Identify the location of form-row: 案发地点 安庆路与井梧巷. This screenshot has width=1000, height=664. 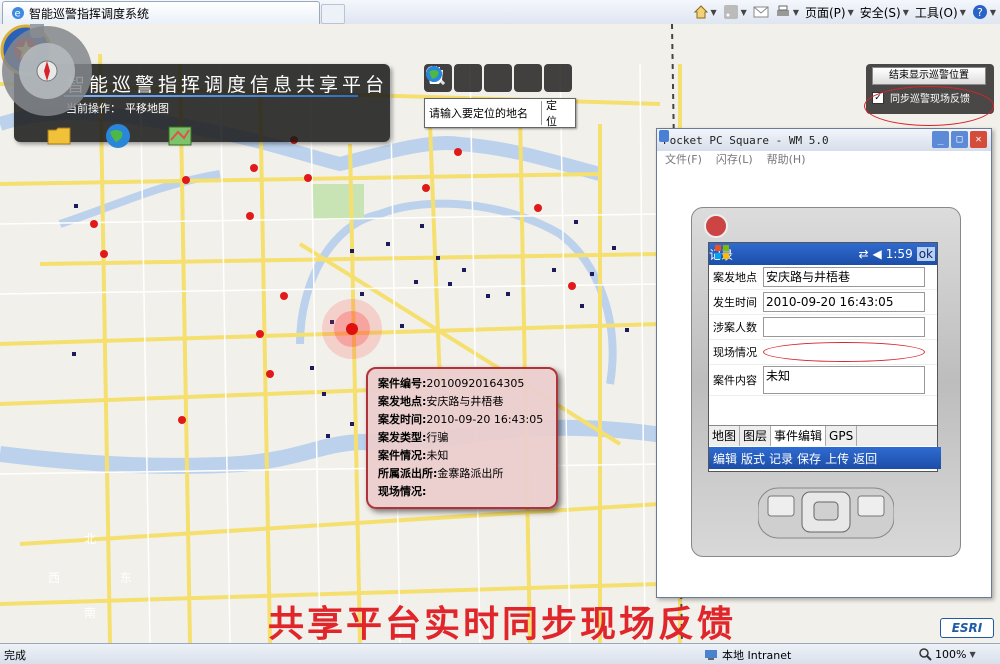
(823, 277).